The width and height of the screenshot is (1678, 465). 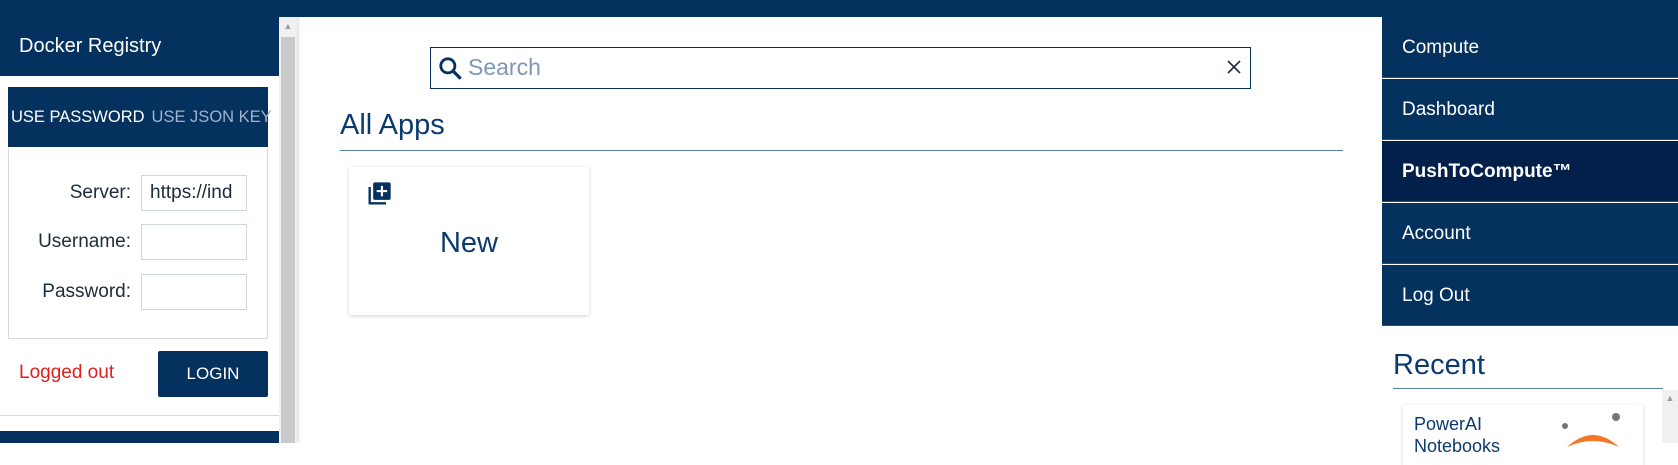 I want to click on tab-use-json-key: USE JSON KEY, so click(x=212, y=117).